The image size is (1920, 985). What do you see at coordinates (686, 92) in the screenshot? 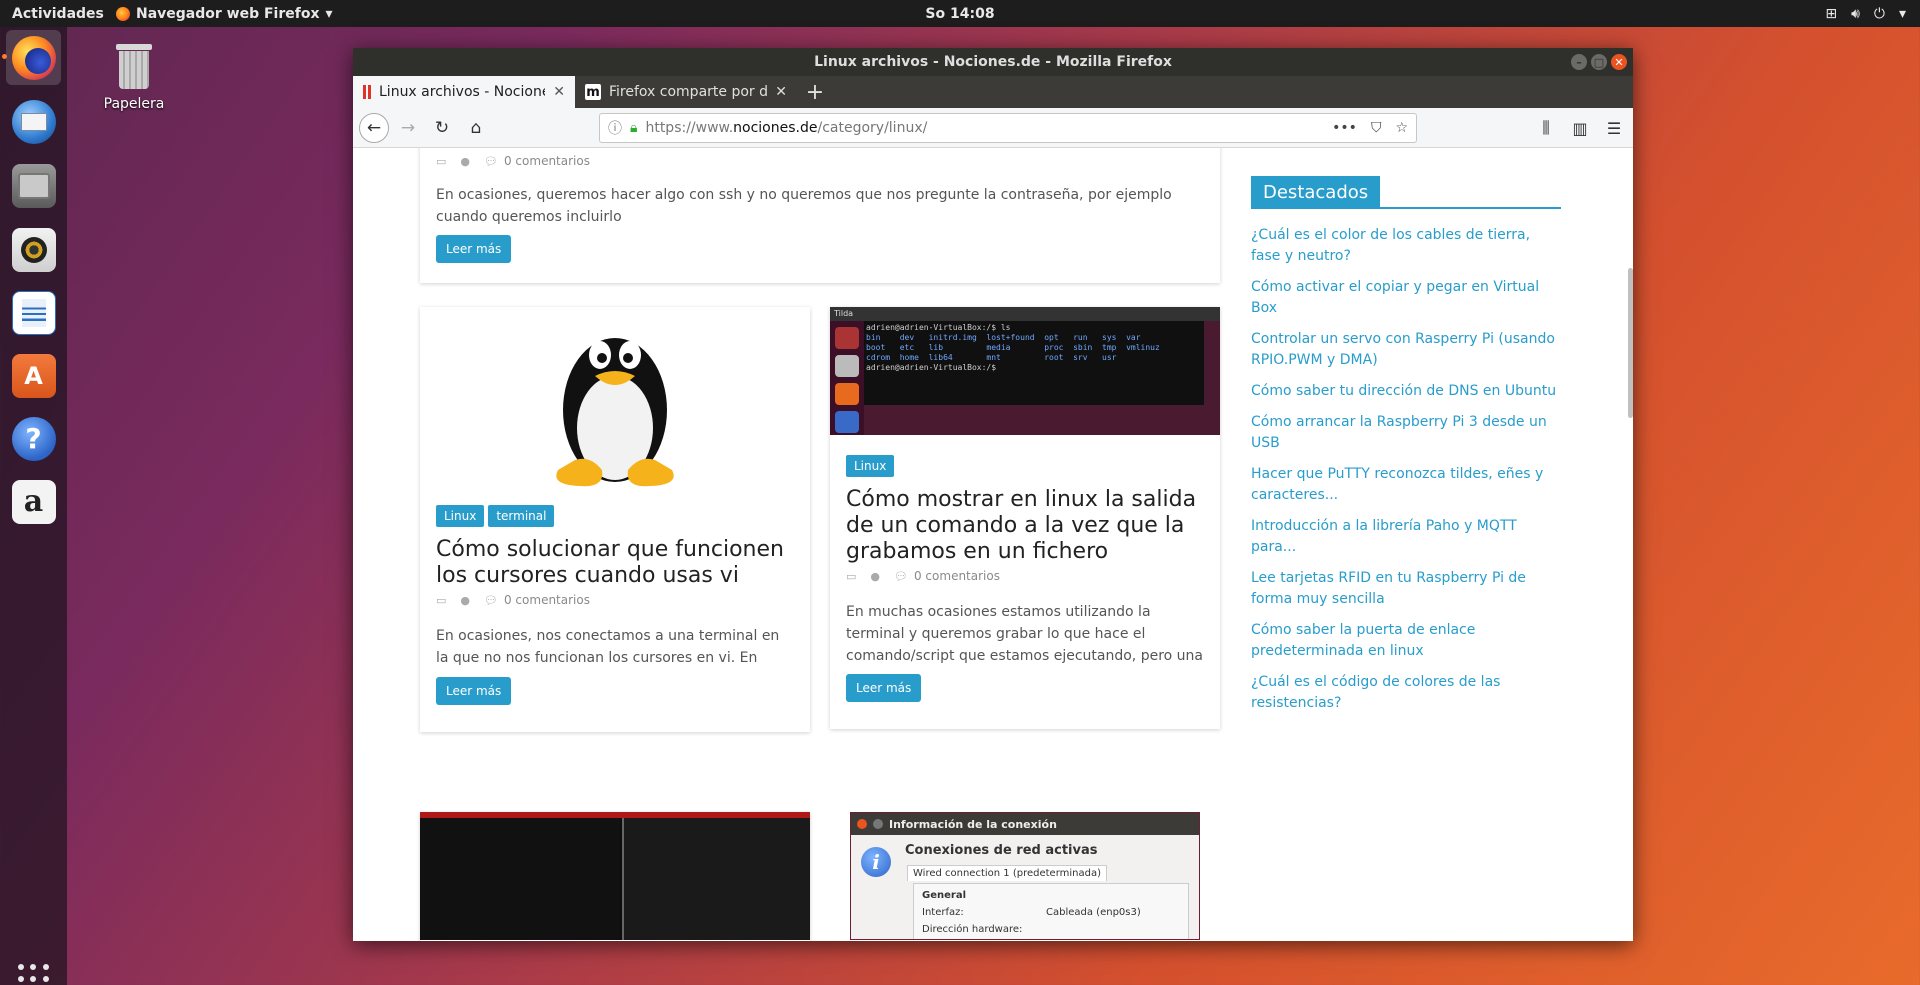
I see `tab-firefox-comparte: m Firefox comparte por defecto ✕` at bounding box center [686, 92].